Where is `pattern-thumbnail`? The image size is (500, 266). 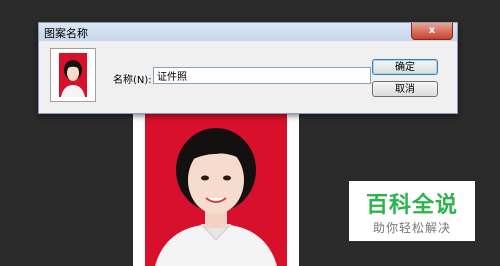 pattern-thumbnail is located at coordinates (73, 75).